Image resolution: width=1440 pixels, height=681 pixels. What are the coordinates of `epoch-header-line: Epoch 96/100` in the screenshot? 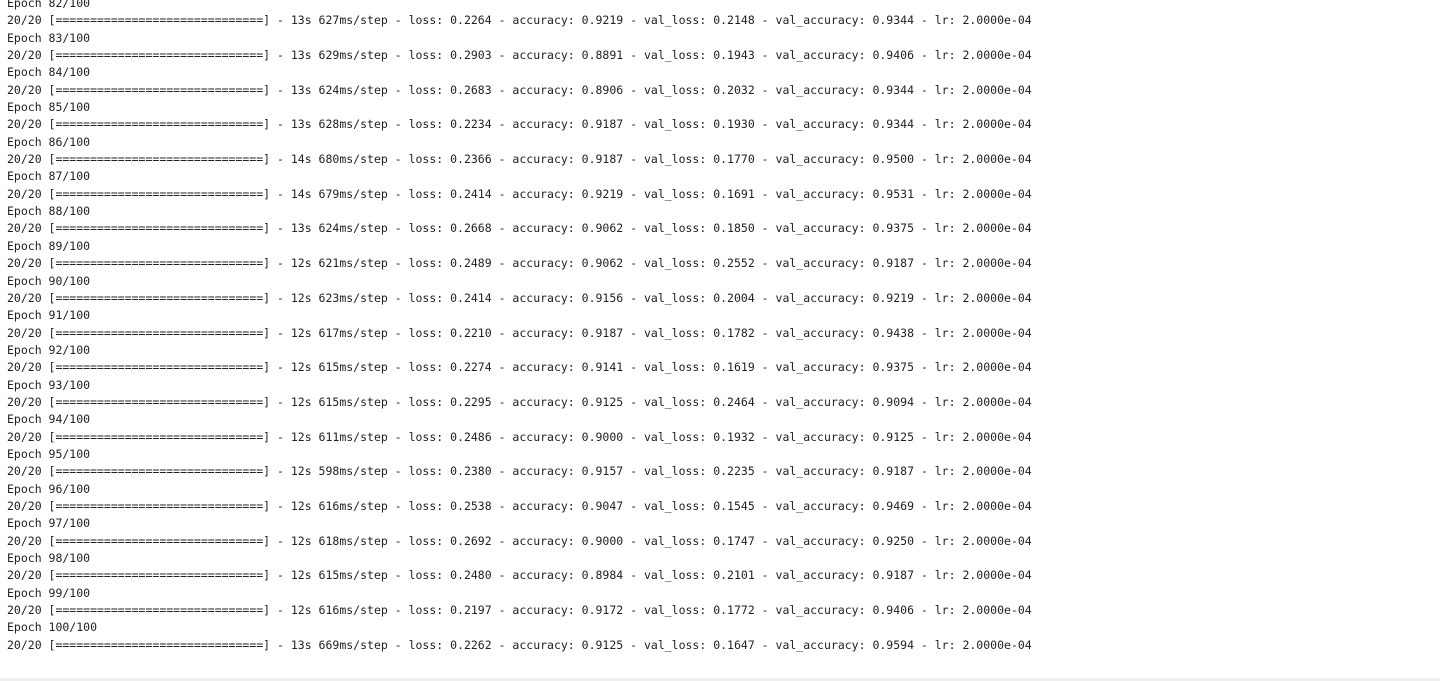 It's located at (49, 488).